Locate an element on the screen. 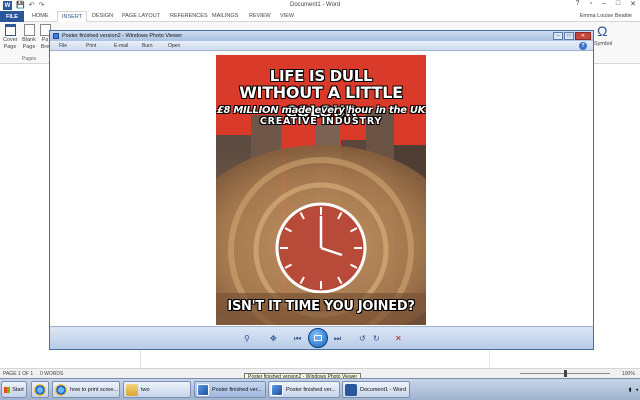 The image size is (640, 400). page-break-label: Pa Bre is located at coordinates (45, 43).